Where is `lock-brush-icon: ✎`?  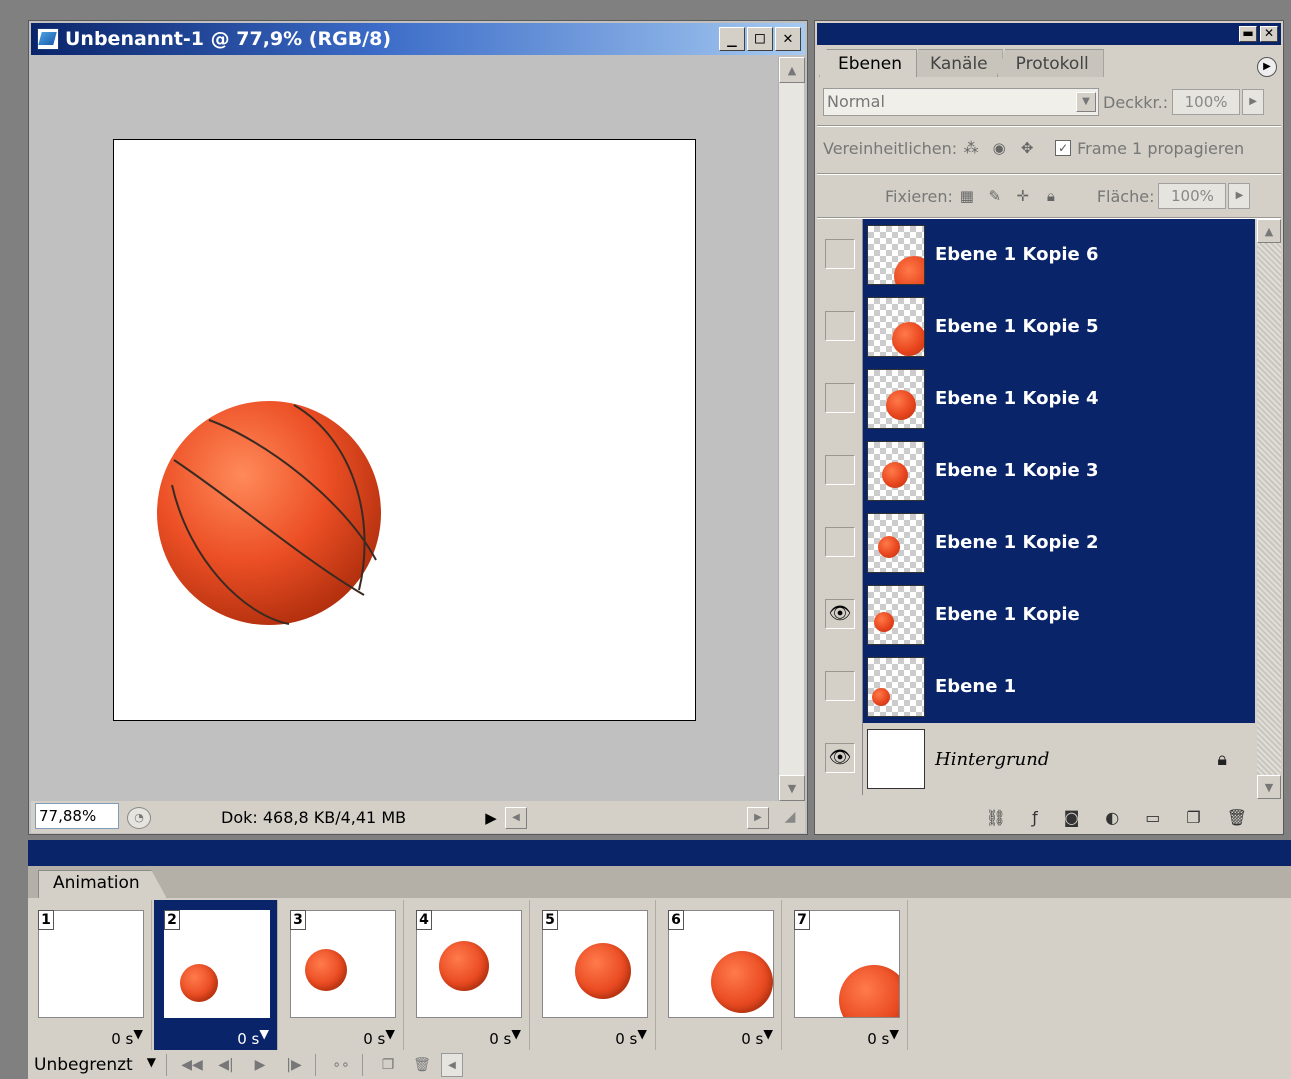
lock-brush-icon: ✎ is located at coordinates (995, 196).